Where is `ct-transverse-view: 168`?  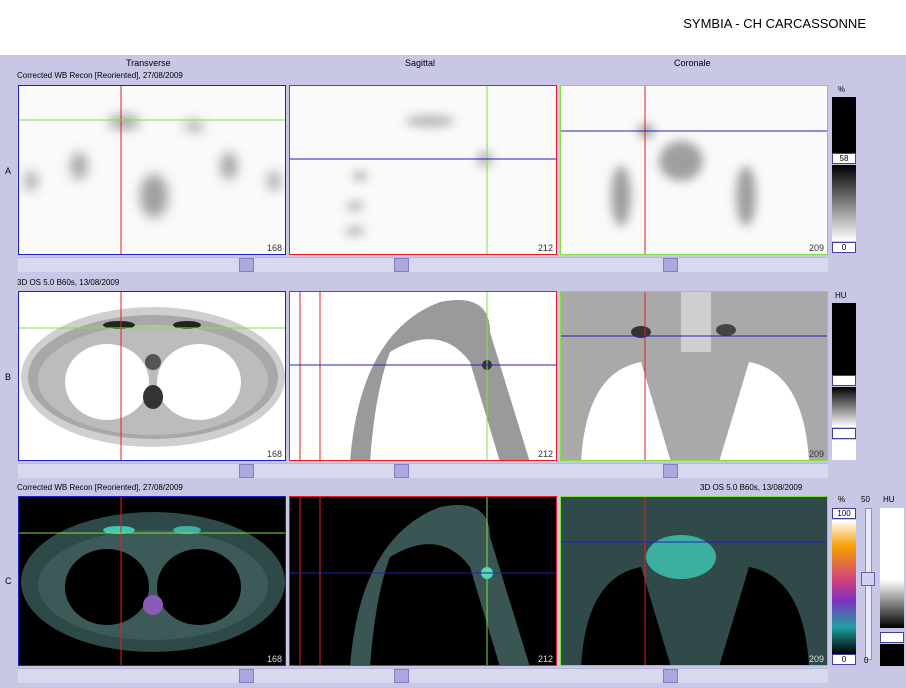 ct-transverse-view: 168 is located at coordinates (152, 376).